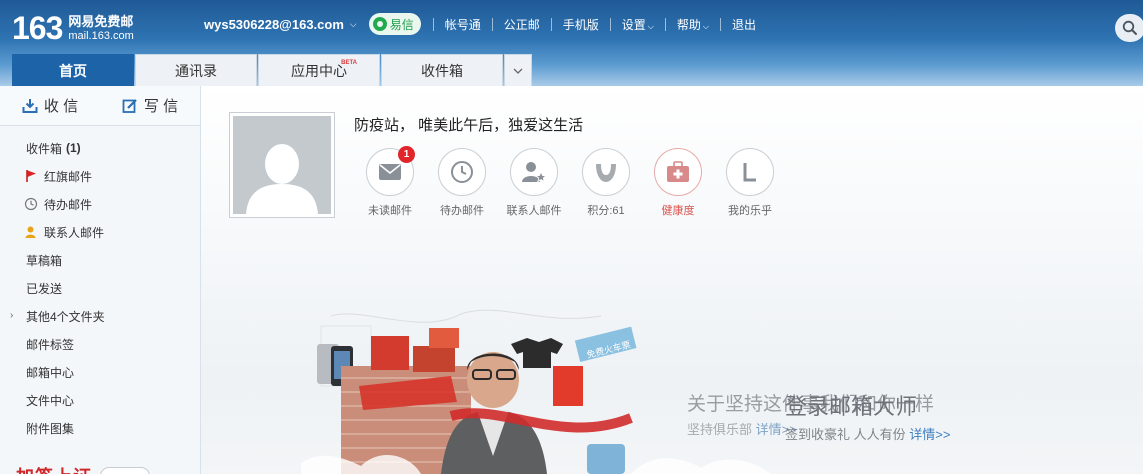 This screenshot has width=1143, height=474. I want to click on folder-inbox: 收件箱 (1), so click(100, 148).